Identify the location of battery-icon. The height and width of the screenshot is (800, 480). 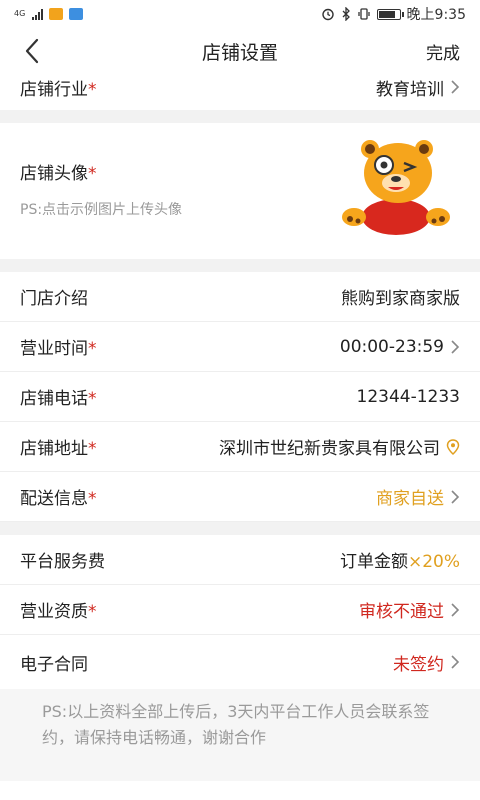
(390, 14).